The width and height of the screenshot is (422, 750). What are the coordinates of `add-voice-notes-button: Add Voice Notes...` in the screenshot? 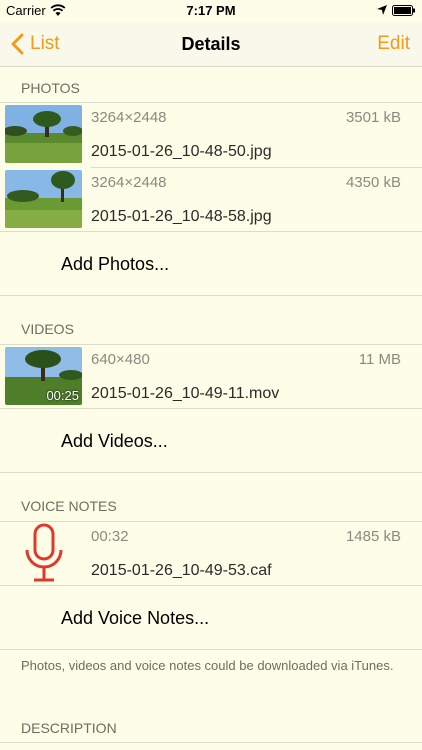 It's located at (135, 618).